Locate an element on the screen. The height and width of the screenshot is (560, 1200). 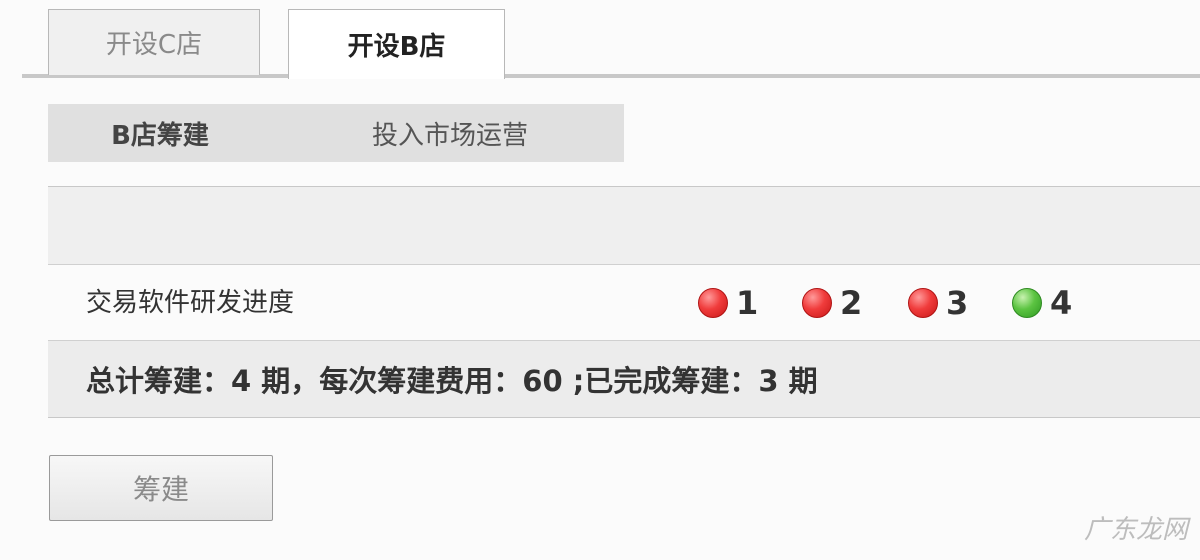
build-button: 筹建 is located at coordinates (161, 488).